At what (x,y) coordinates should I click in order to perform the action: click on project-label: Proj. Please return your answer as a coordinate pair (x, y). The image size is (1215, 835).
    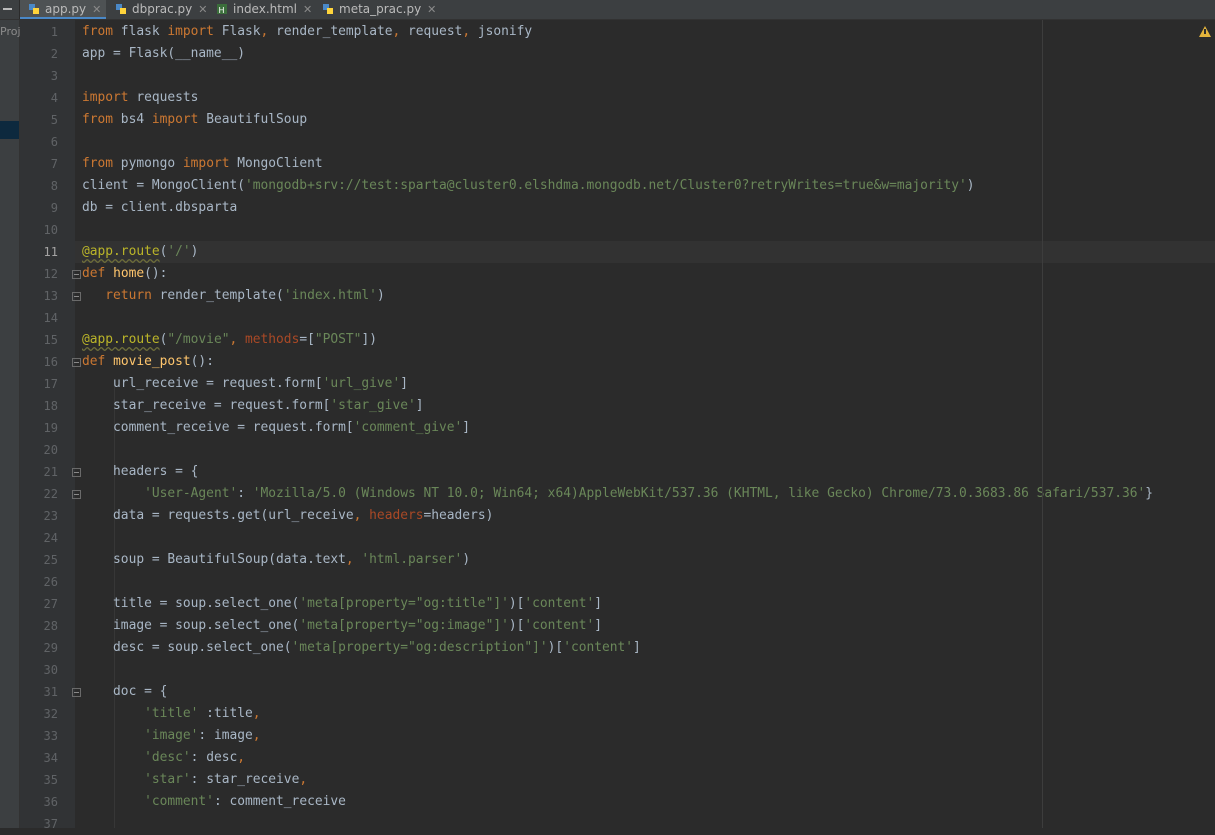
    Looking at the image, I should click on (10, 31).